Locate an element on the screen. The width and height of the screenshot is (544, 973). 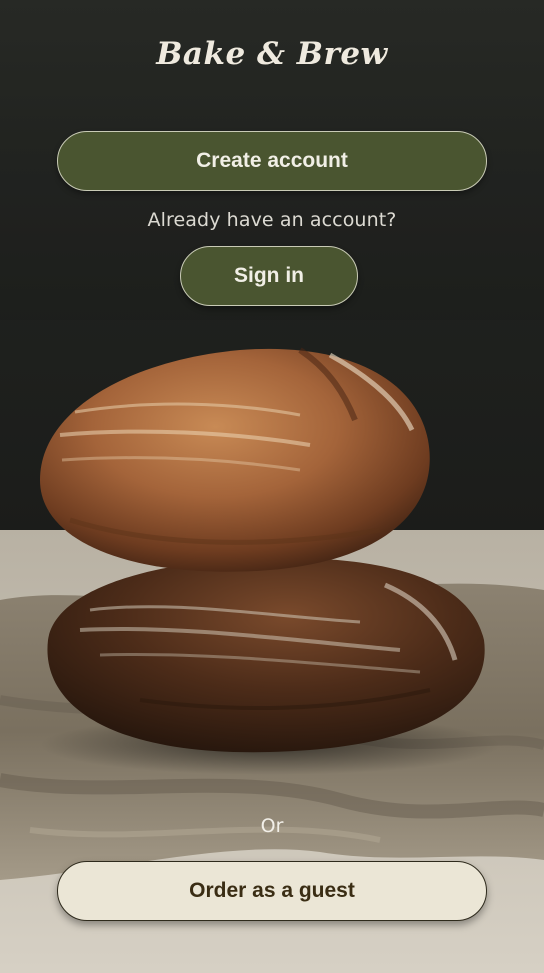
order-as-guest-button: Order as a guest is located at coordinates (272, 891).